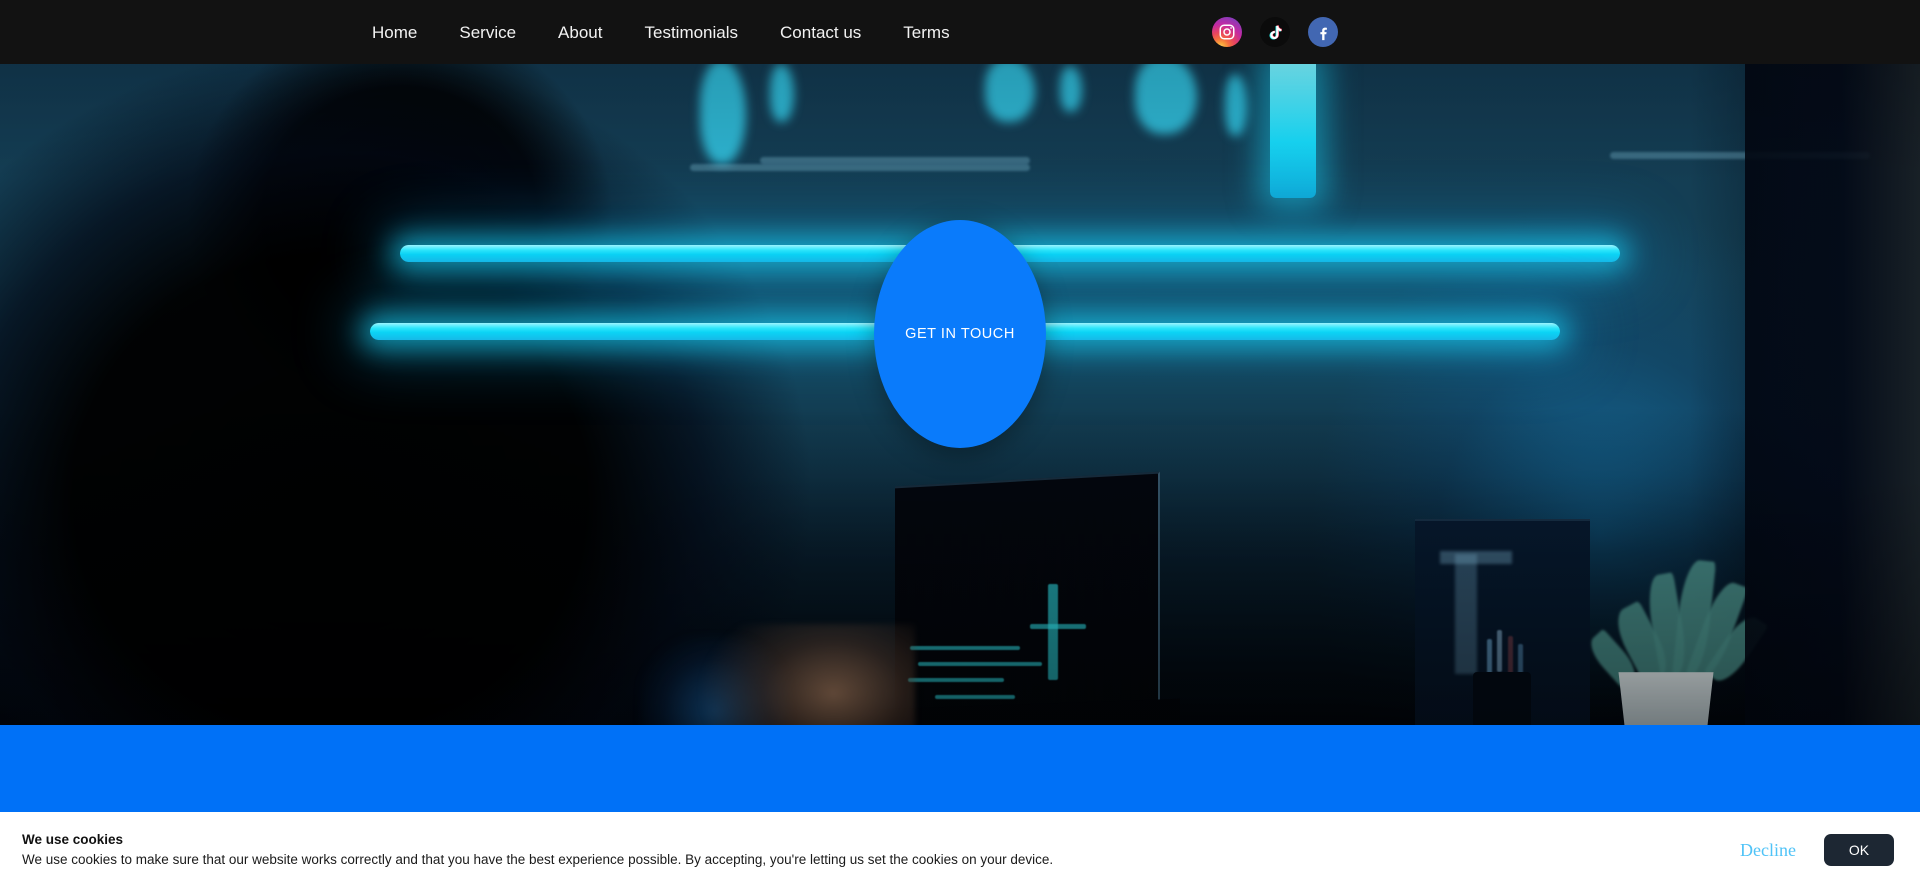 This screenshot has height=888, width=1920. What do you see at coordinates (691, 32) in the screenshot?
I see `nav-link-testimonials: Testimonials` at bounding box center [691, 32].